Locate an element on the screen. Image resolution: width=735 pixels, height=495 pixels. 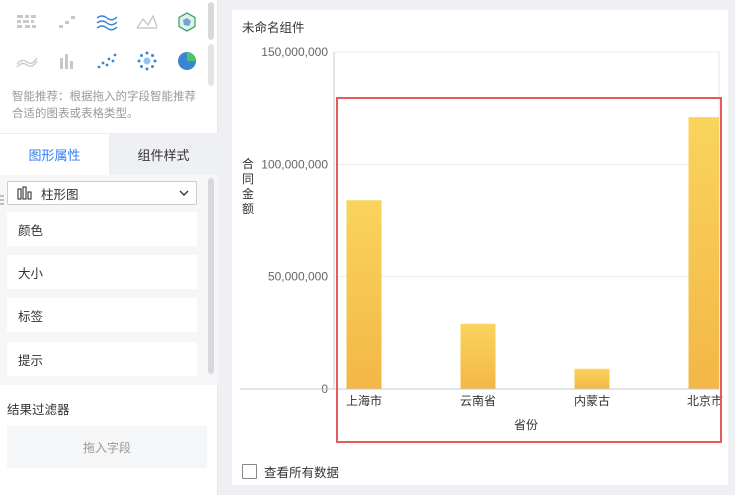
show-all-data-checkbox is located at coordinates (249, 471).